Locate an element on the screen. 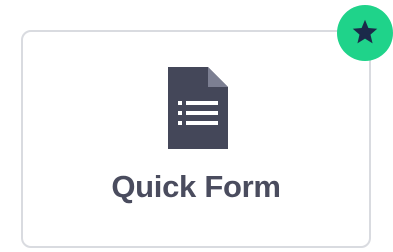  favorite-badge is located at coordinates (365, 33).